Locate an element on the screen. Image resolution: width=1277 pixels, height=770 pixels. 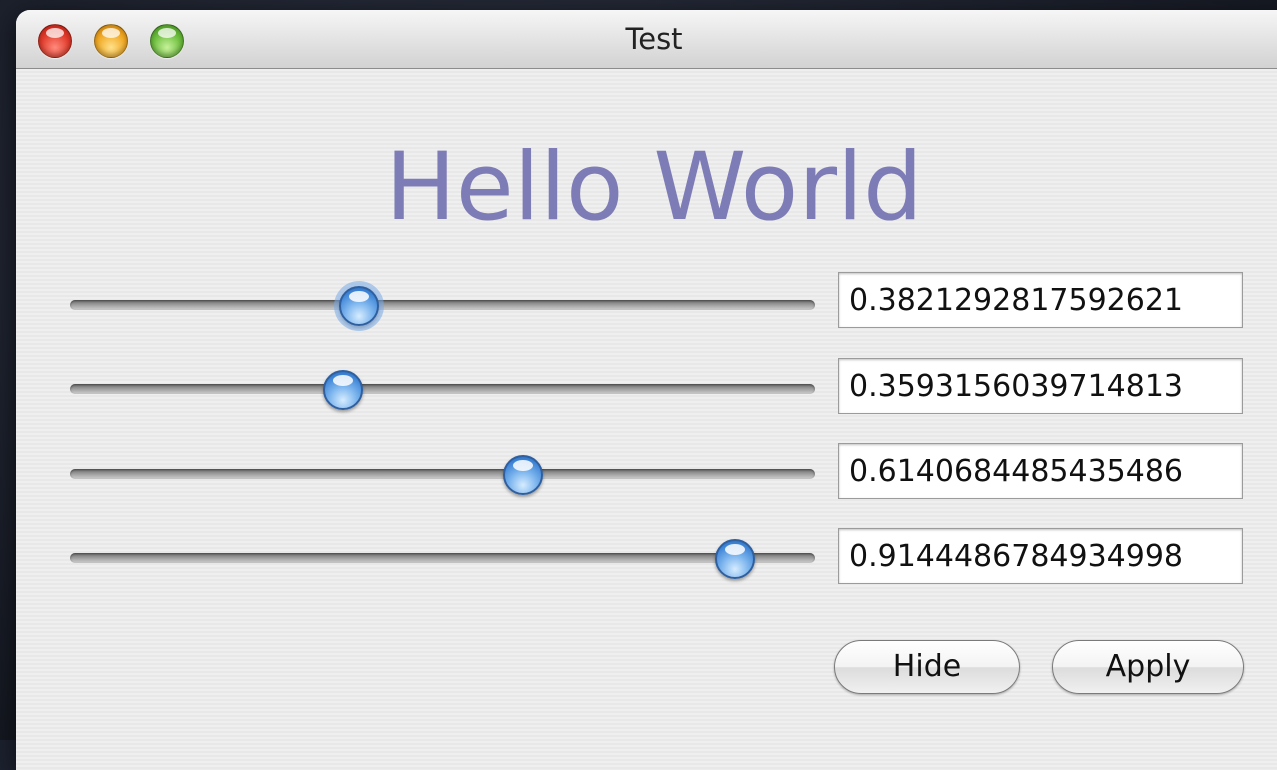
value-field-2: 0.3593156039714813 is located at coordinates (1040, 386).